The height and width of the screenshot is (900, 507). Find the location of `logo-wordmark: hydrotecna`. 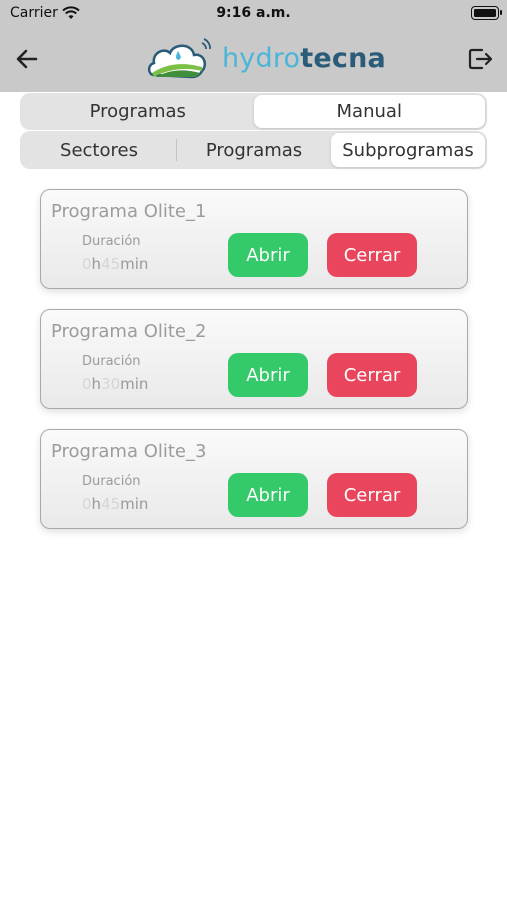

logo-wordmark: hydrotecna is located at coordinates (304, 58).